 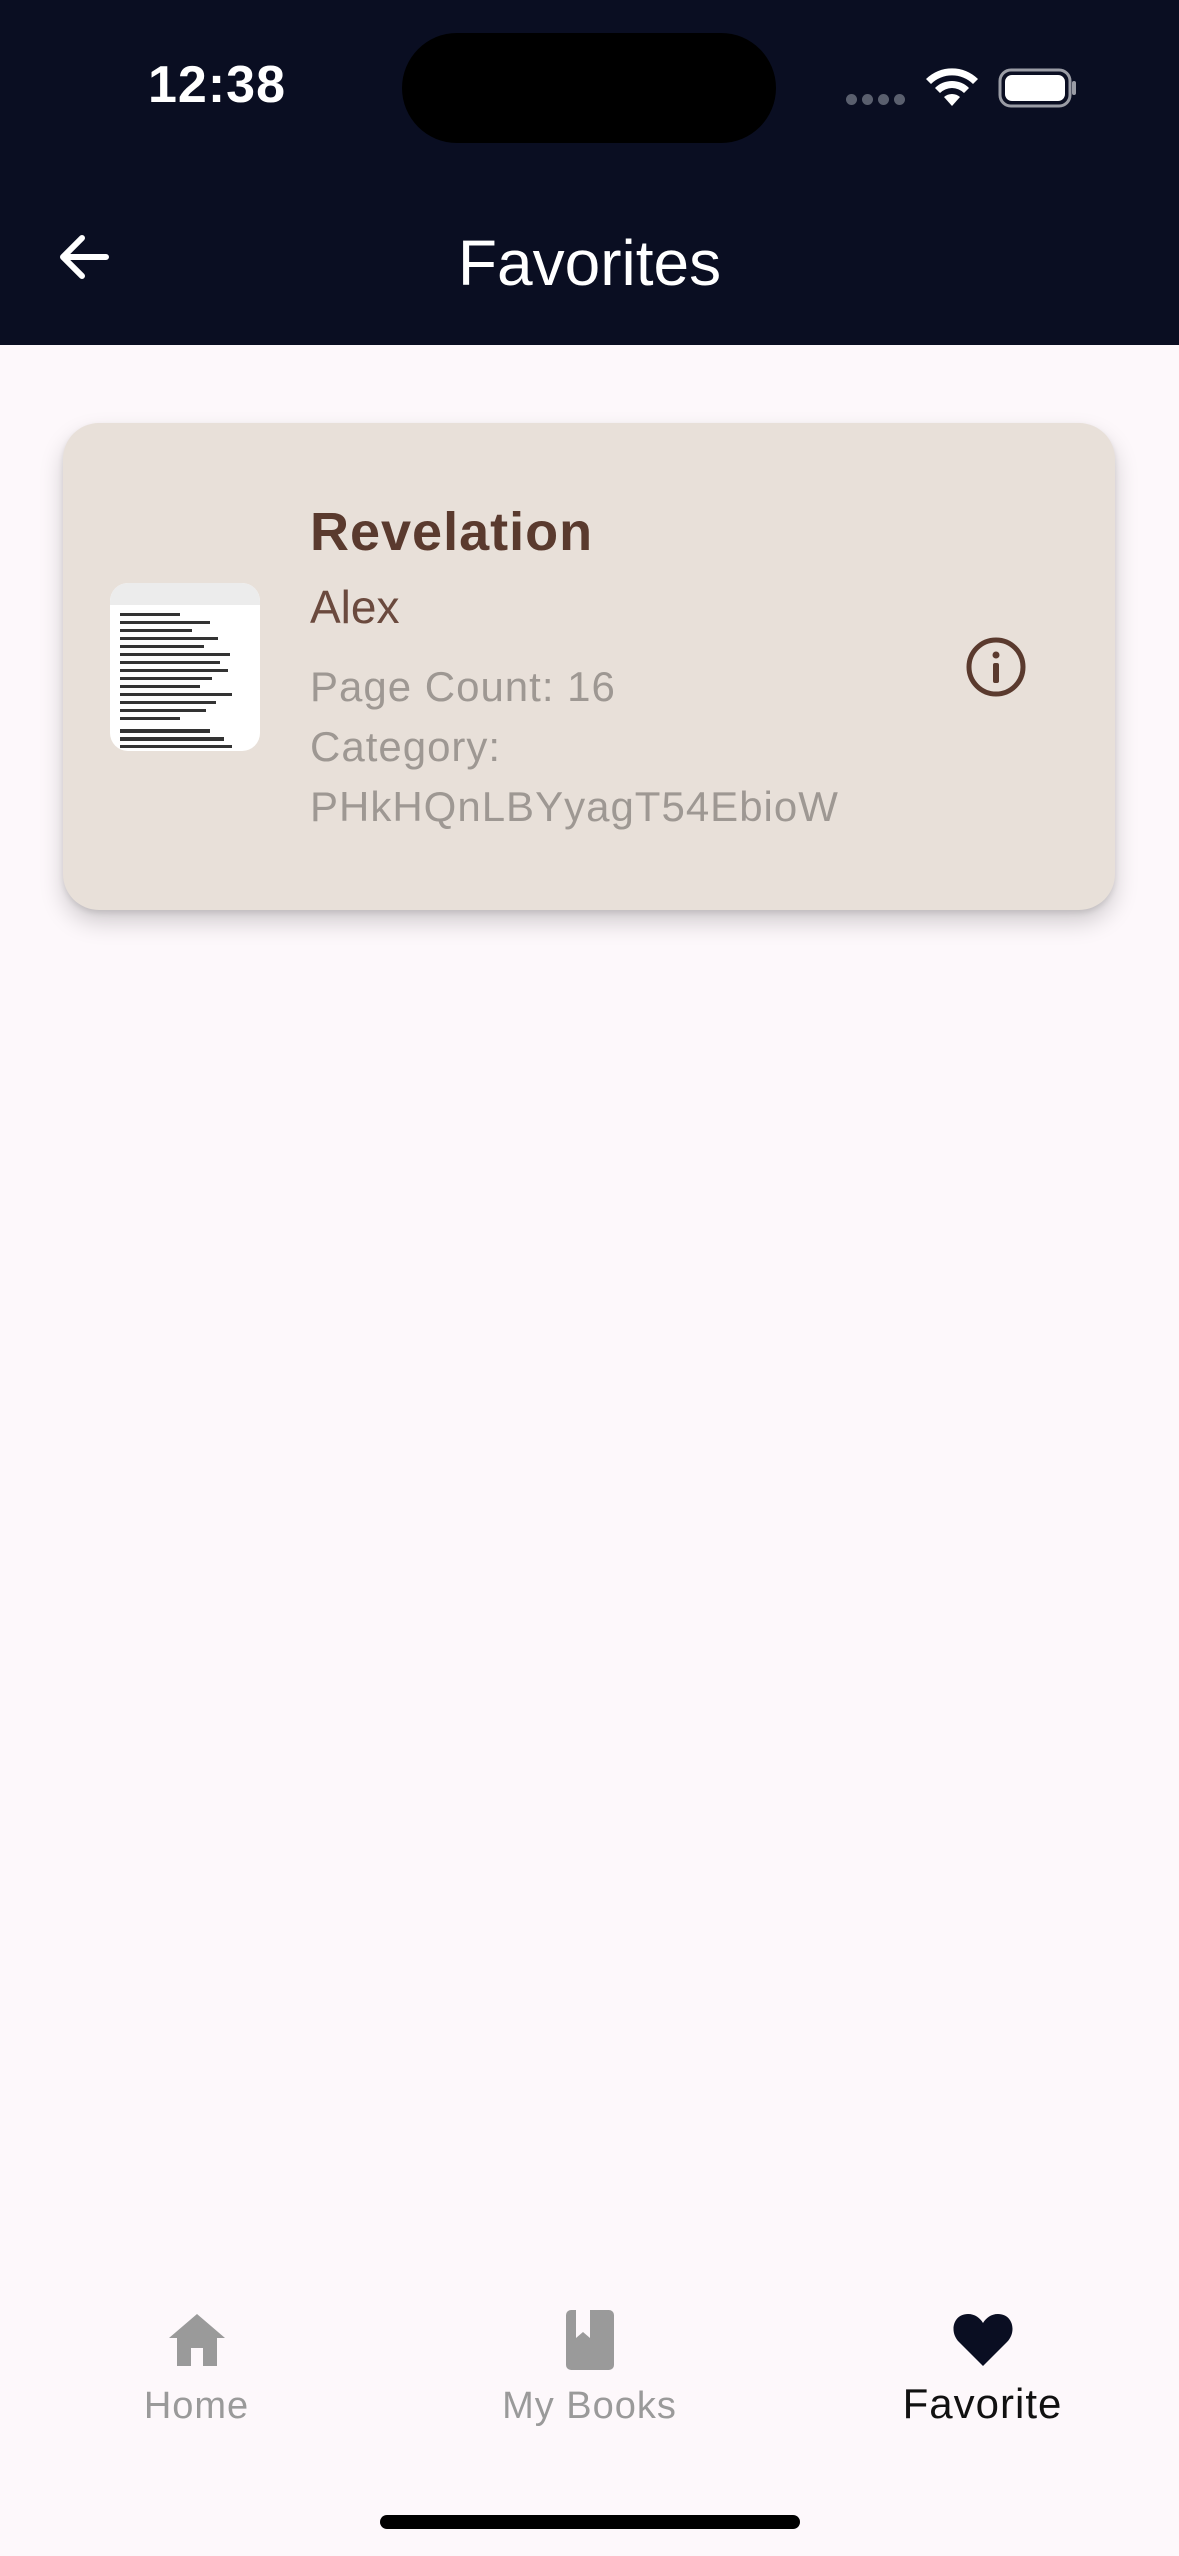 What do you see at coordinates (952, 87) in the screenshot?
I see `wifi-icon` at bounding box center [952, 87].